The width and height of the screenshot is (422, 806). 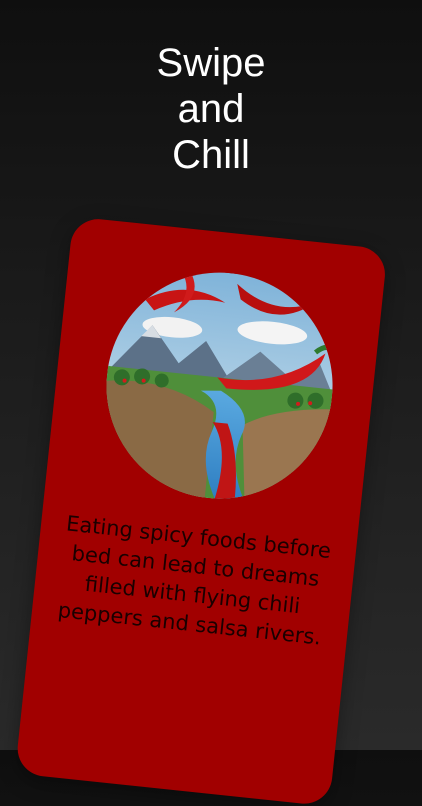 I want to click on app-title-line-1: Swipe, so click(x=211, y=63).